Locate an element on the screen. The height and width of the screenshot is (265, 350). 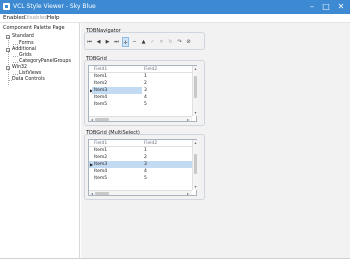
last-record-icon: ⏭ is located at coordinates (116, 42).